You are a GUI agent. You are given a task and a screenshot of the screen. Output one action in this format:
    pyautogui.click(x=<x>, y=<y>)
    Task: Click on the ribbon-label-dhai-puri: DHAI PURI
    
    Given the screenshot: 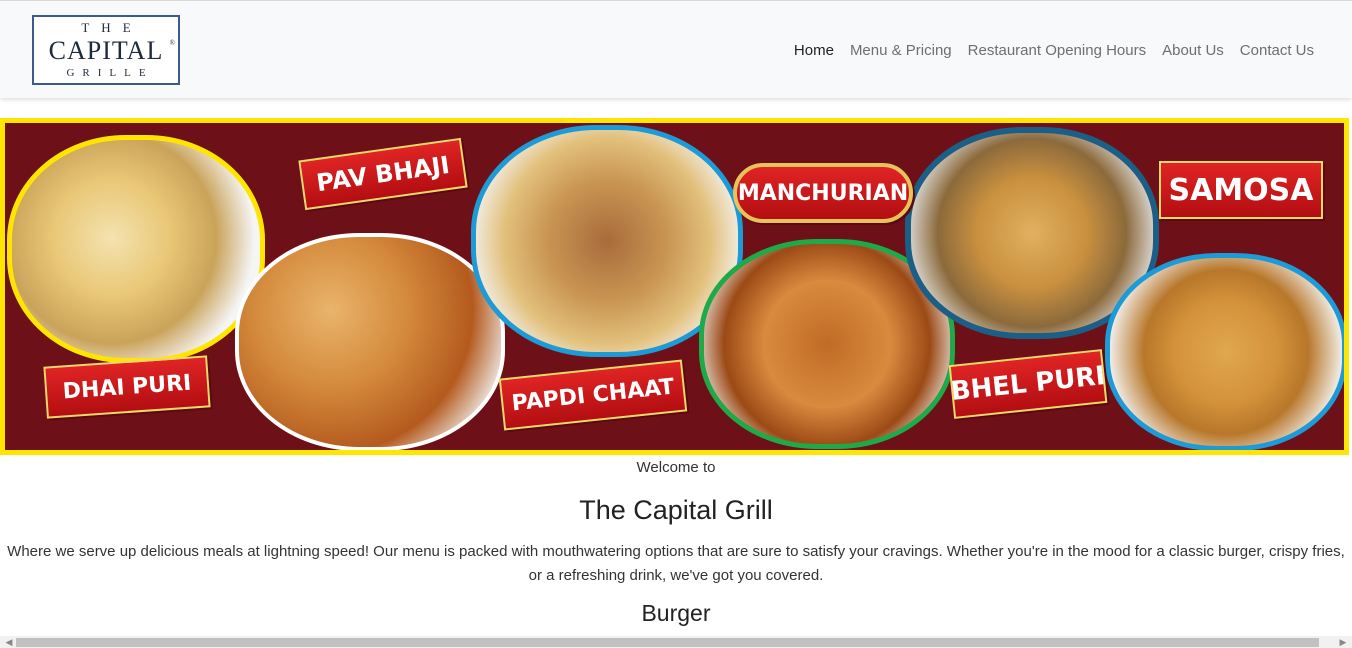 What is the action you would take?
    pyautogui.click(x=127, y=387)
    